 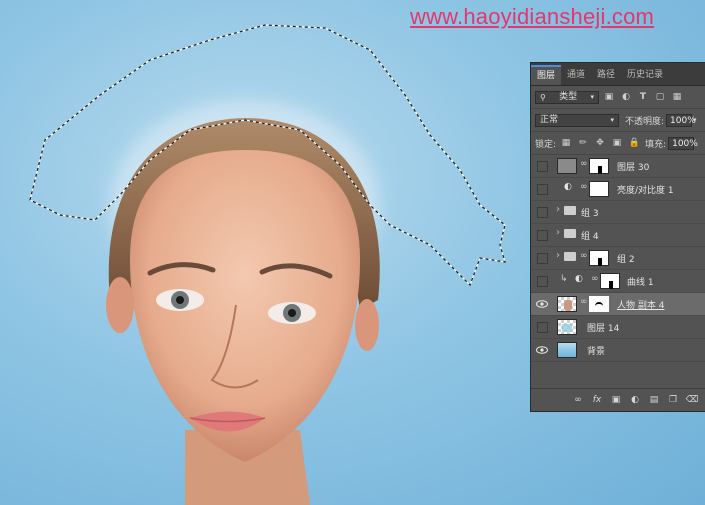 I want to click on panel-tabs: 图层 通道 路径 历史记录, so click(x=618, y=74).